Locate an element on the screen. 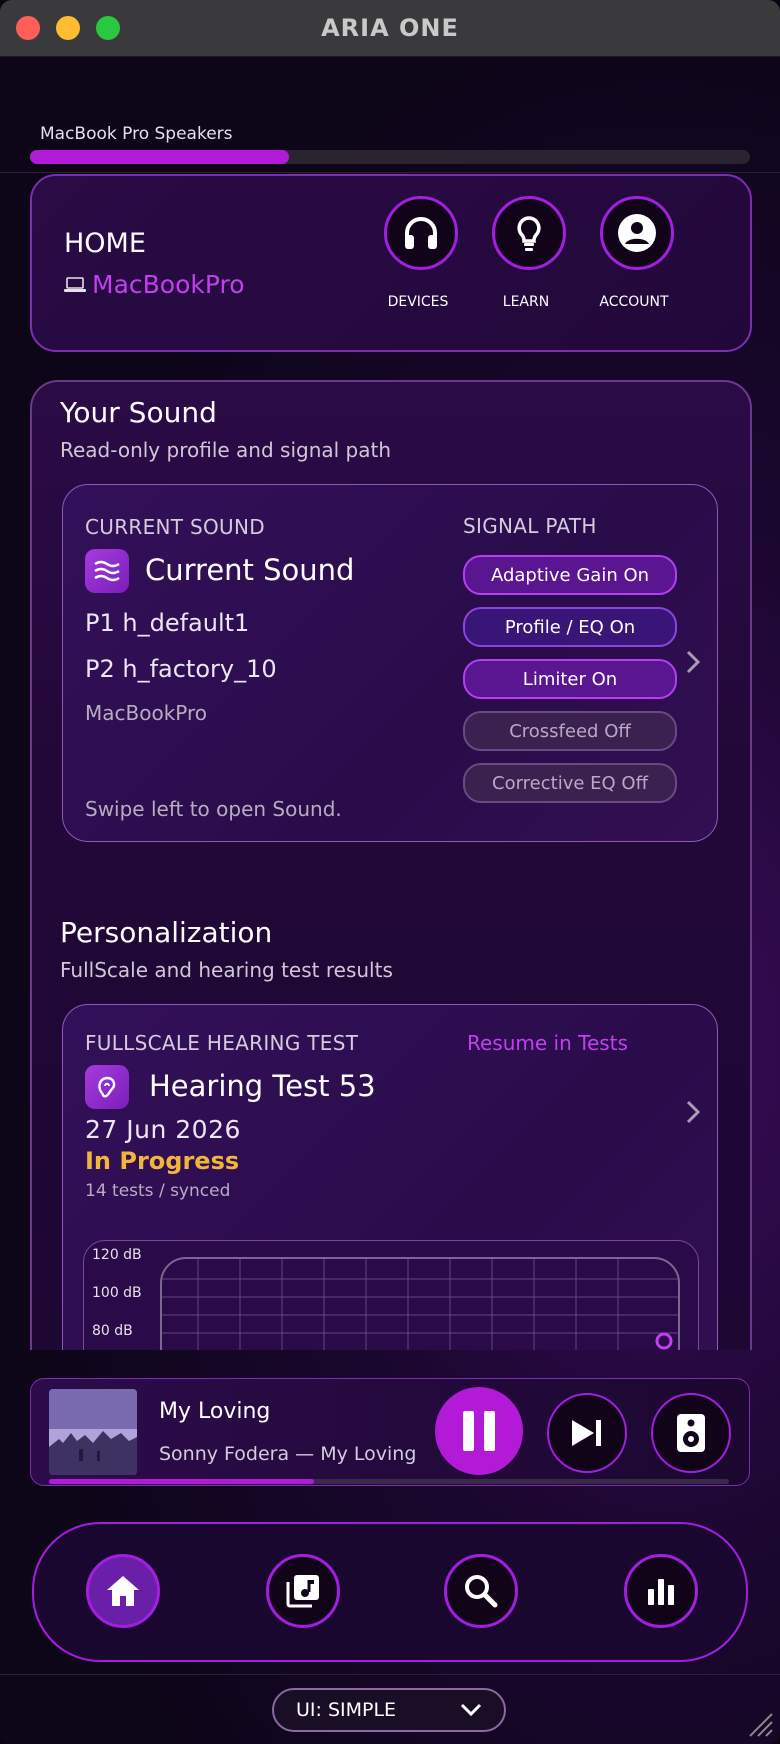 The image size is (780, 1744). learn-button is located at coordinates (529, 233).